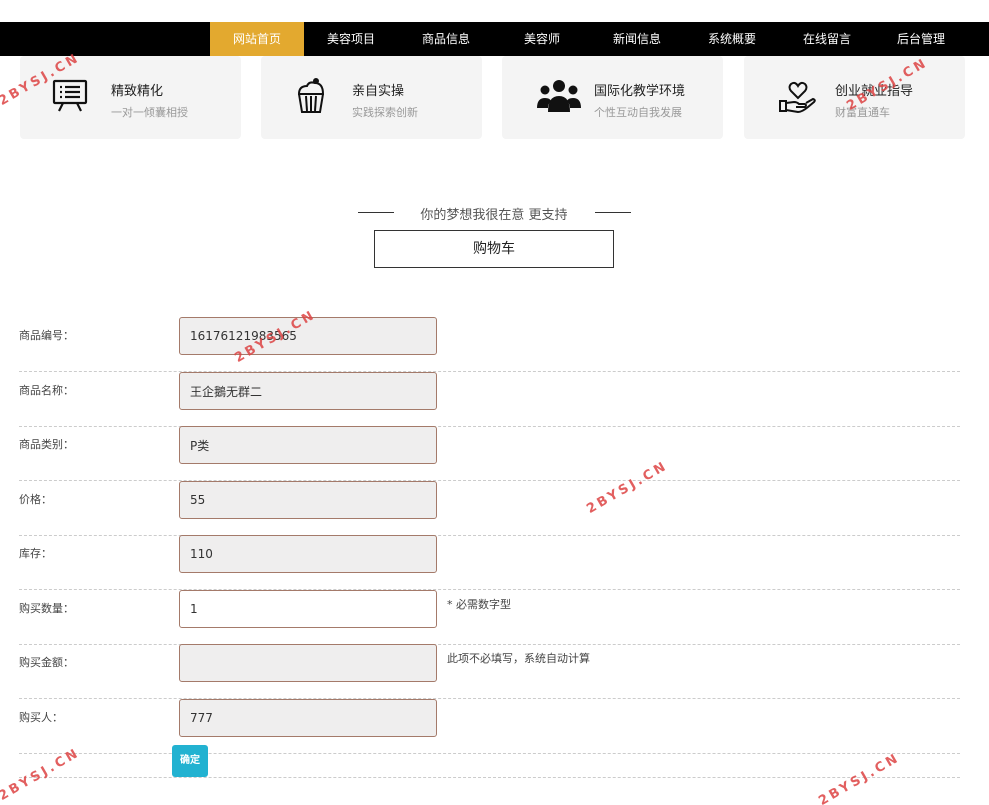 Image resolution: width=989 pixels, height=805 pixels. Describe the element at coordinates (640, 91) in the screenshot. I see `feature-title: 国际化教学环境` at that location.